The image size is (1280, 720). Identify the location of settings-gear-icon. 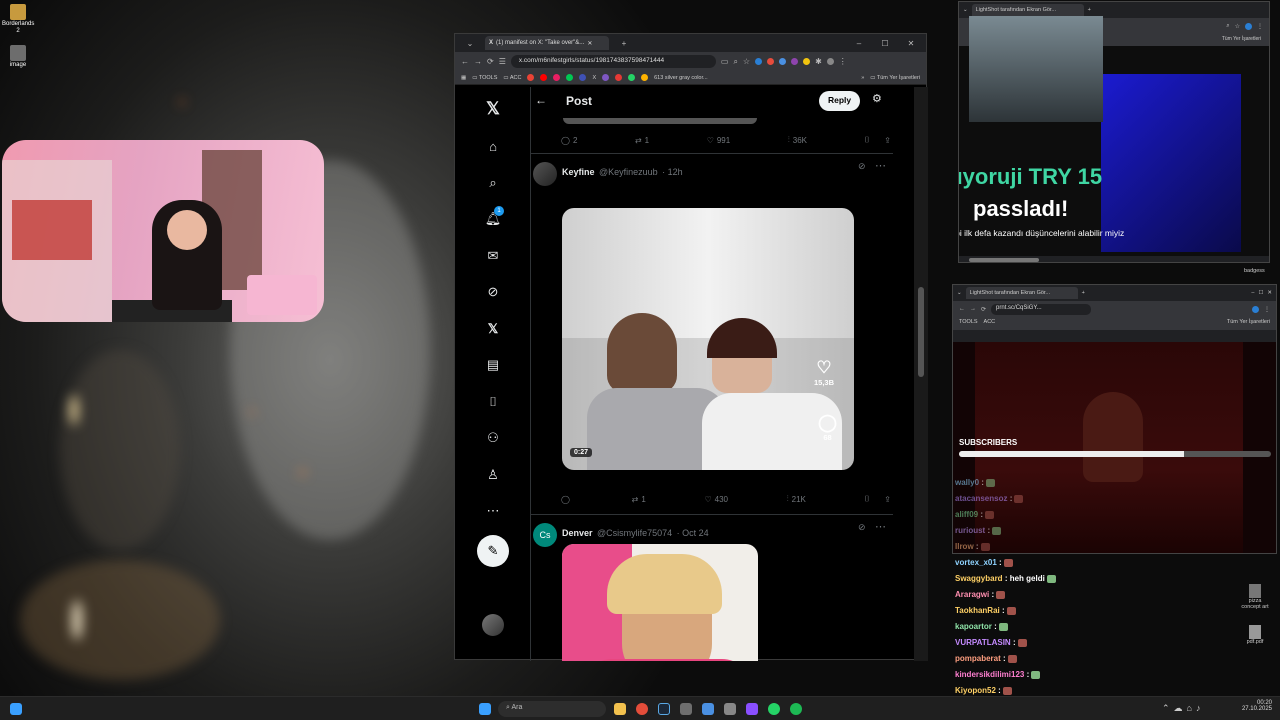
(730, 709).